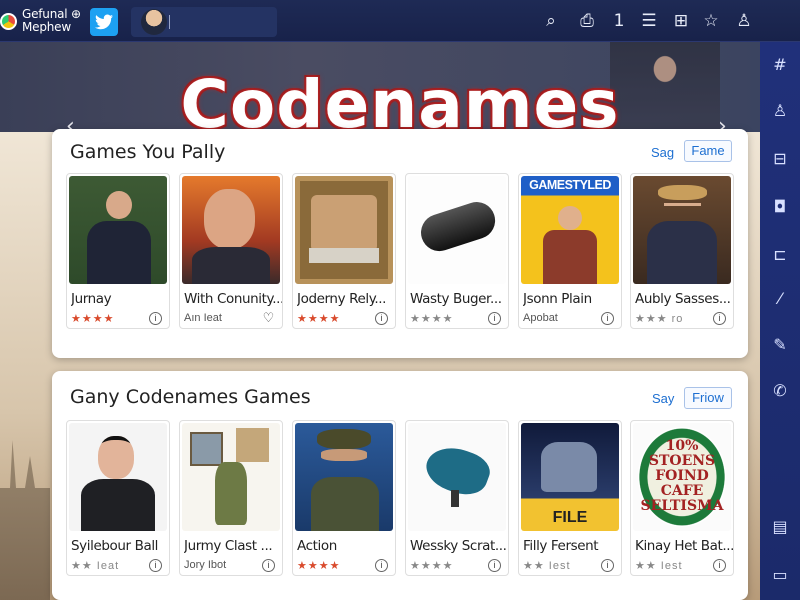 Image resolution: width=800 pixels, height=600 pixels. I want to click on game-thumbnail: FILE, so click(570, 477).